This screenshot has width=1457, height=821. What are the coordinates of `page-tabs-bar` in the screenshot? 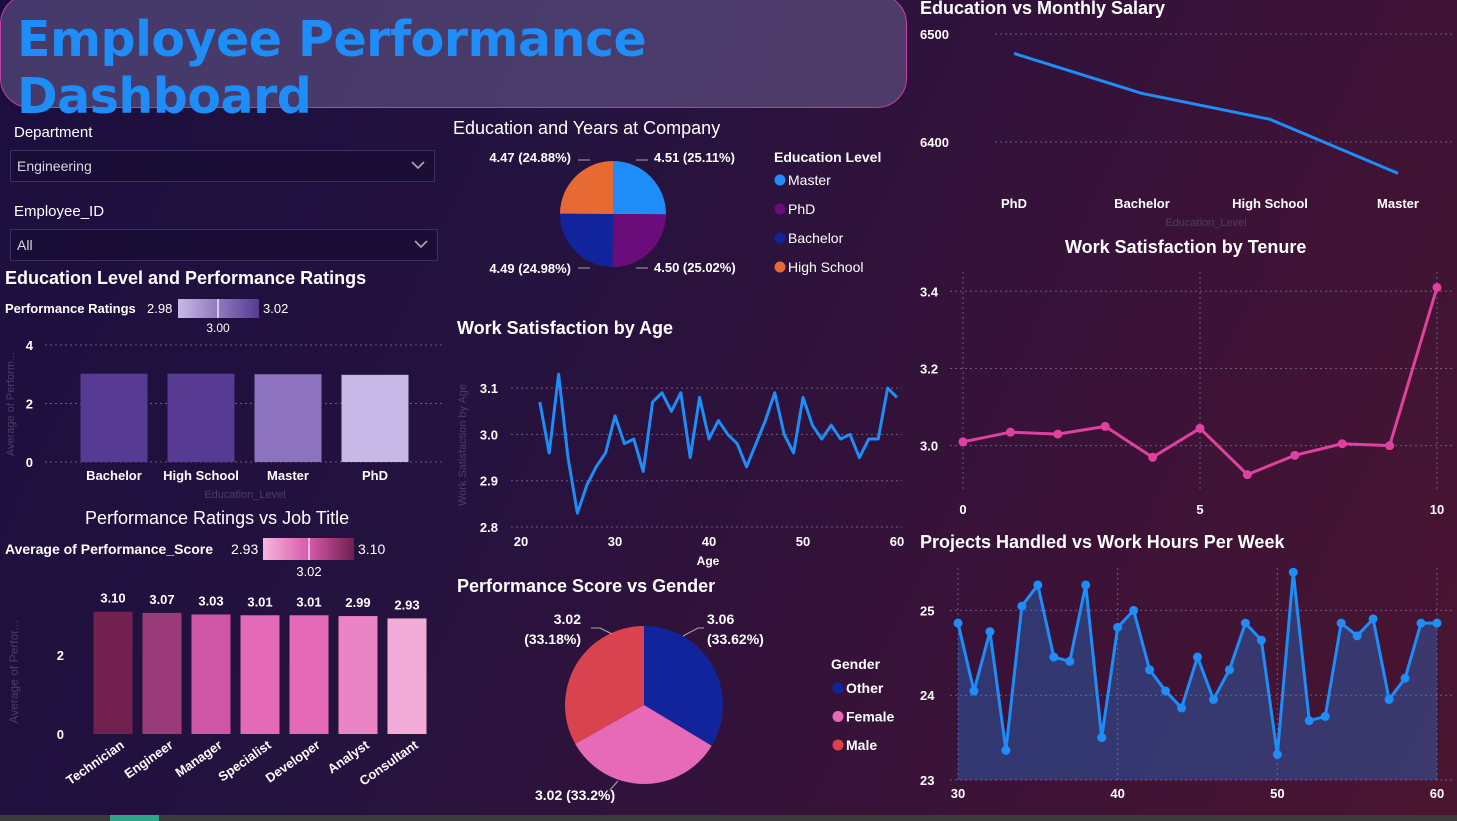 It's located at (728, 818).